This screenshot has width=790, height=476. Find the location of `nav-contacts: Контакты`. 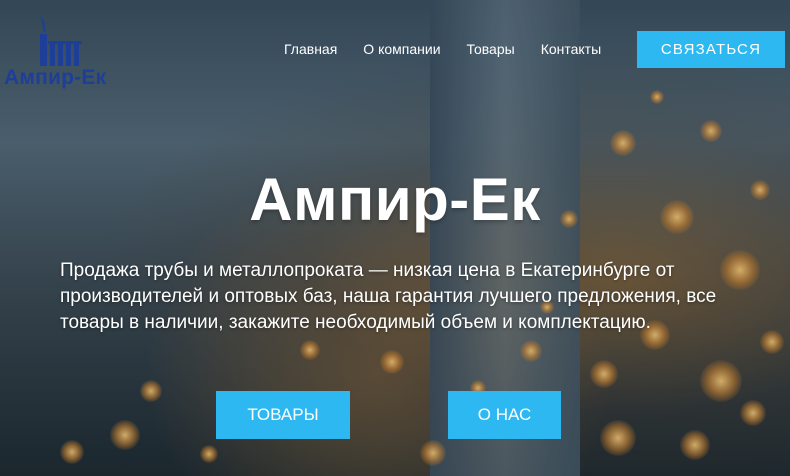

nav-contacts: Контакты is located at coordinates (571, 49).